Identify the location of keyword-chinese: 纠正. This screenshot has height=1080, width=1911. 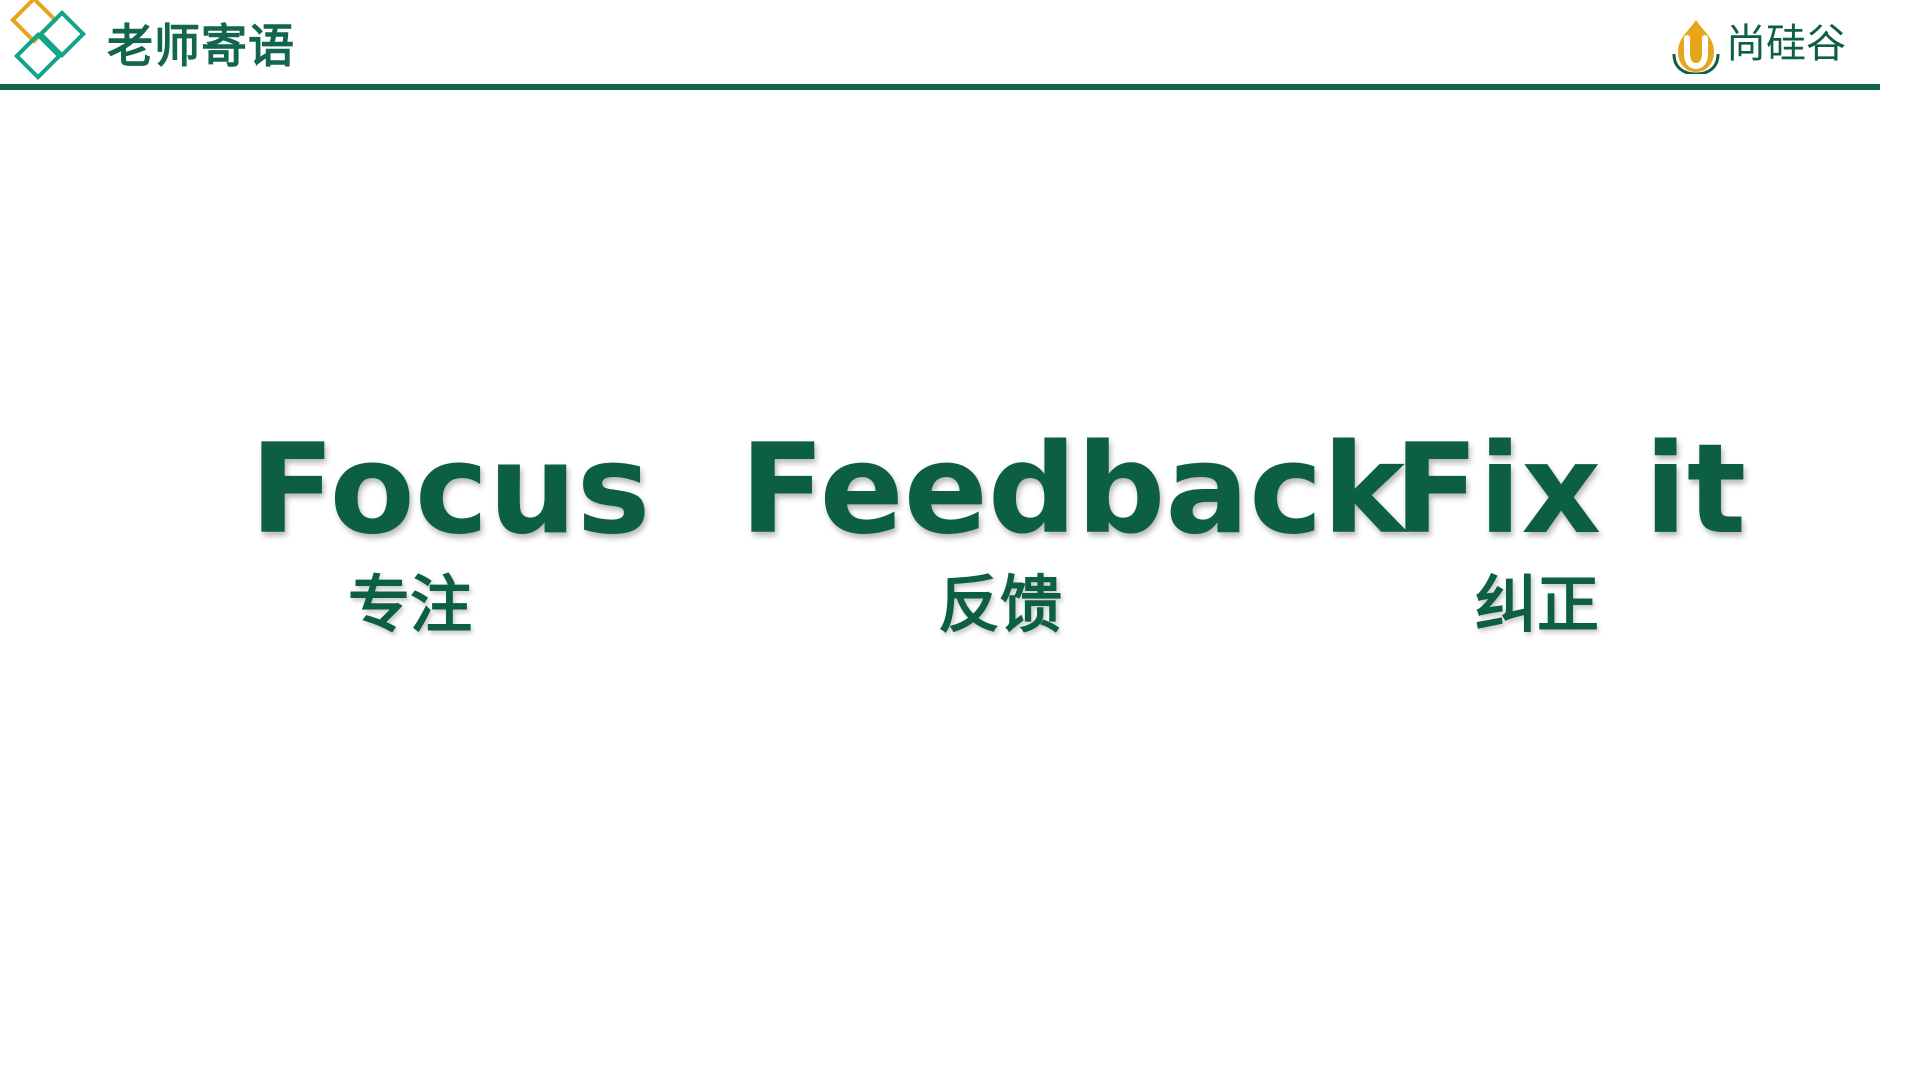
(1536, 604).